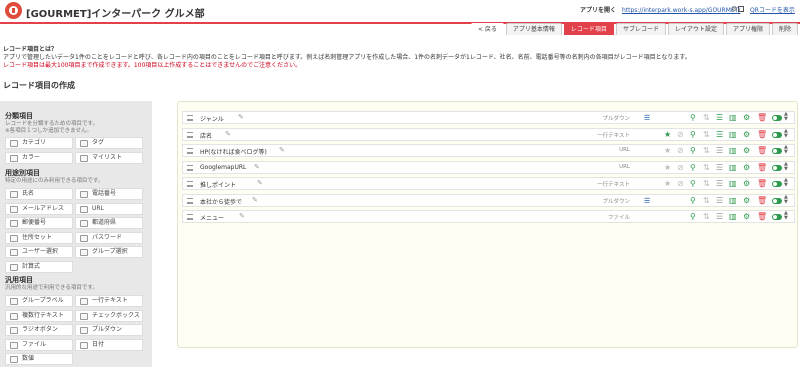 This screenshot has width=800, height=367. What do you see at coordinates (487, 29) in the screenshot?
I see `tab-0: < 戻る` at bounding box center [487, 29].